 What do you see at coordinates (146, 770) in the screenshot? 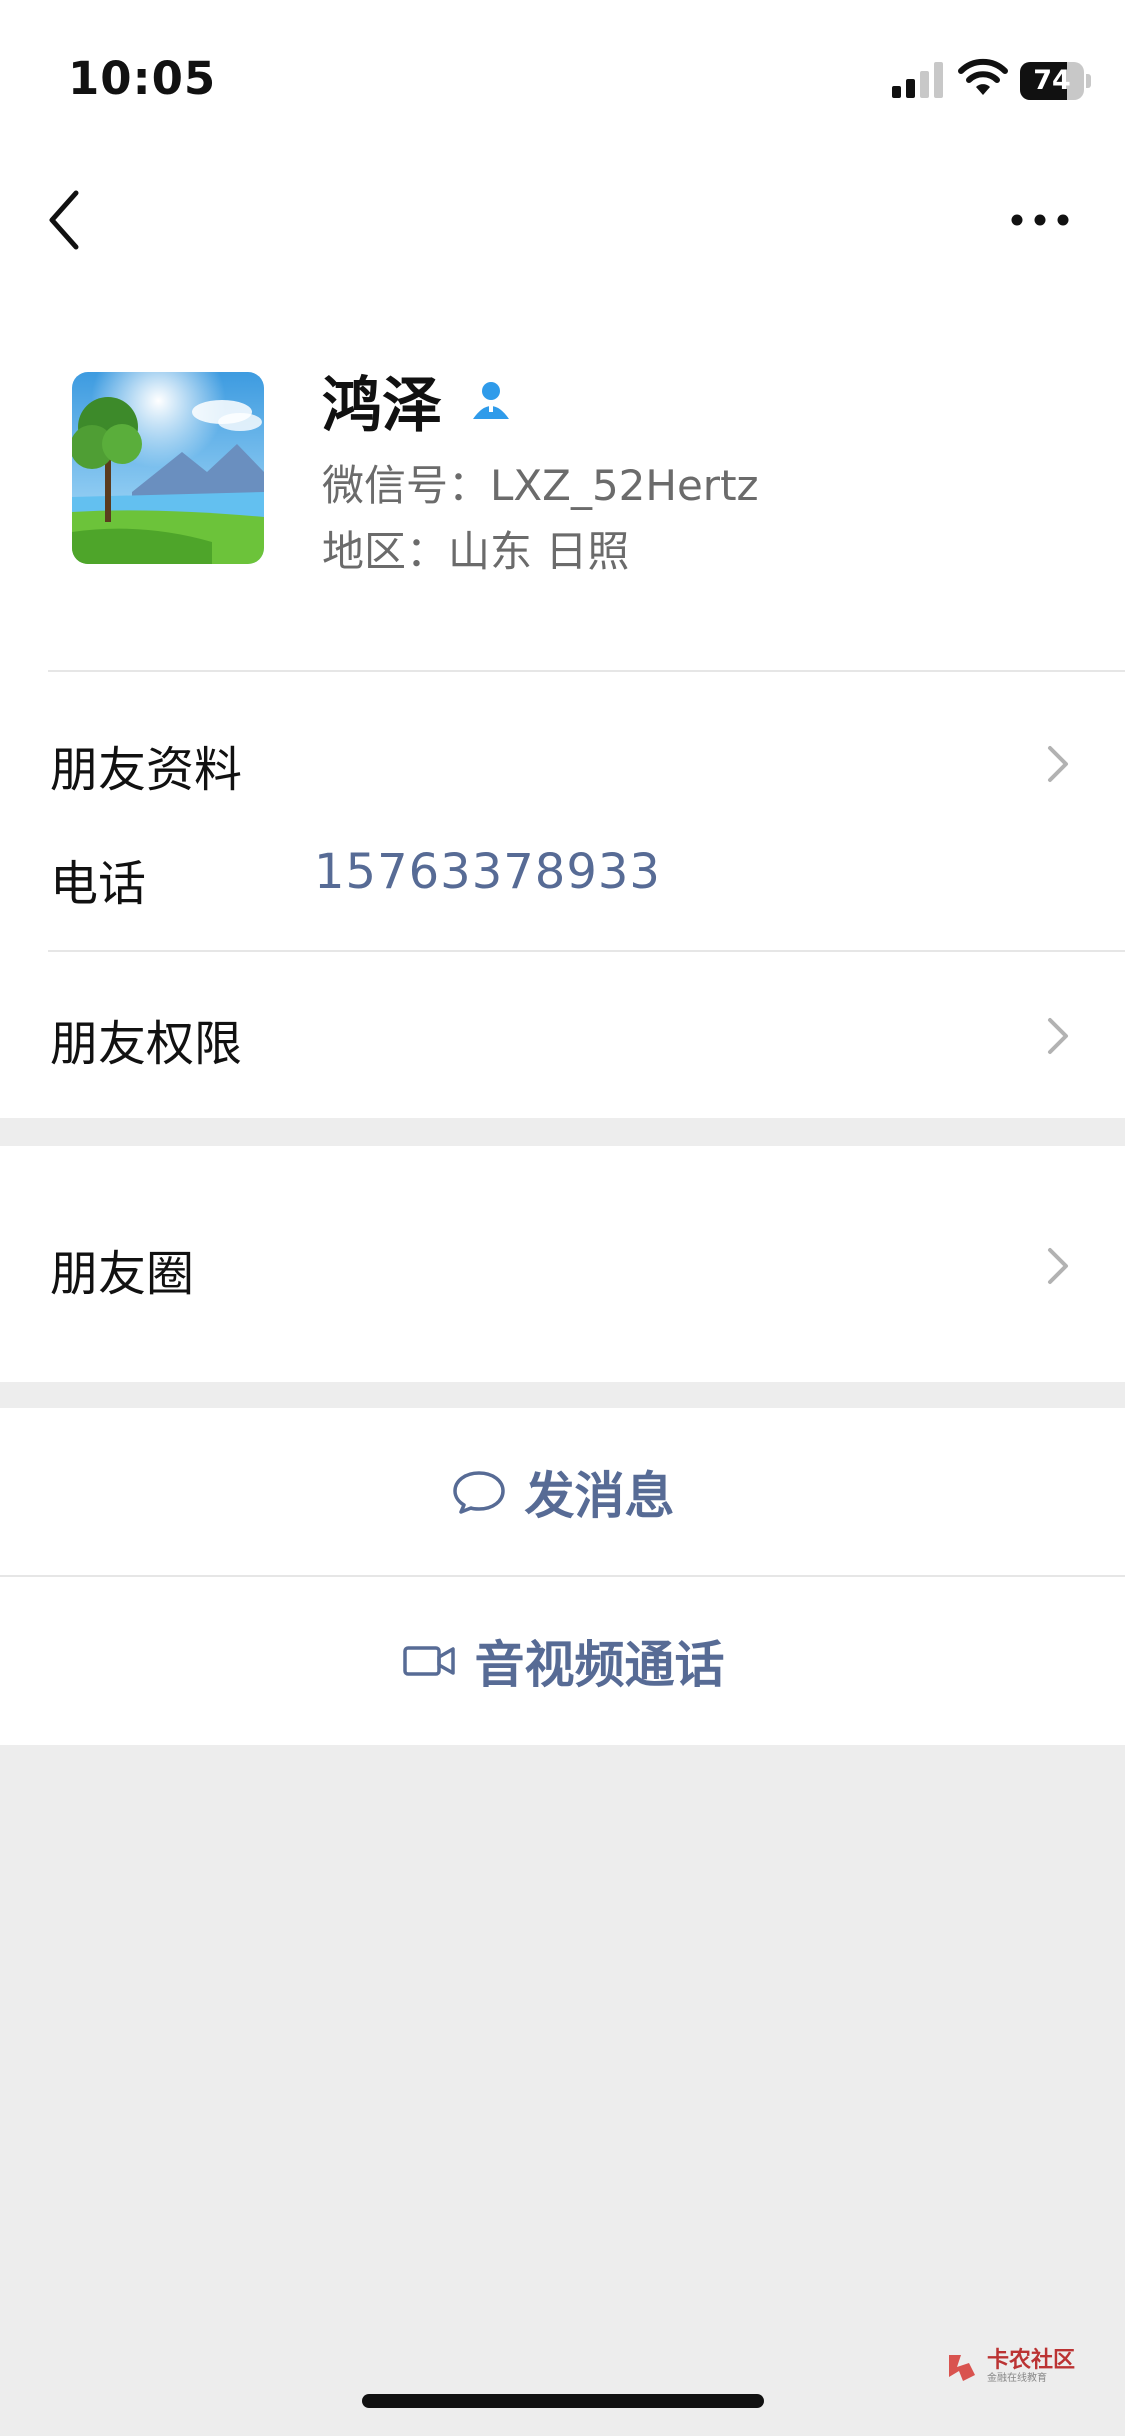
I see `friend-profile-label: 朋友资料` at bounding box center [146, 770].